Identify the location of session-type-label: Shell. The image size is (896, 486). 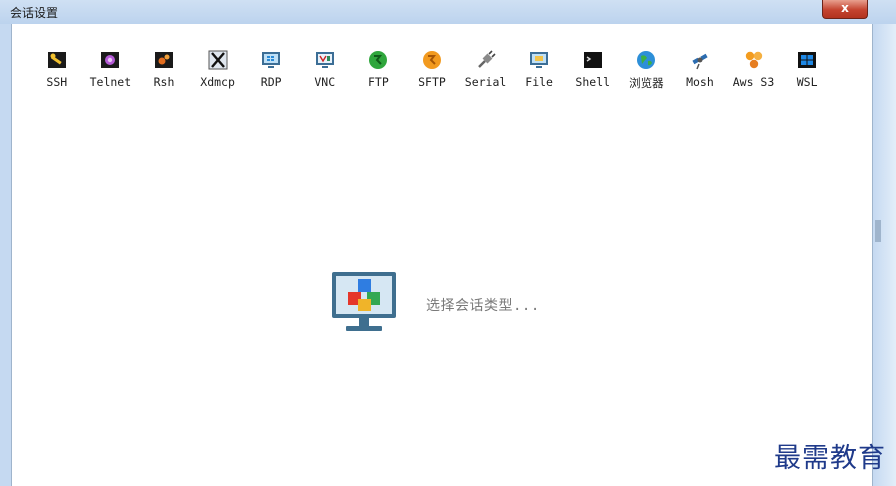
(593, 82).